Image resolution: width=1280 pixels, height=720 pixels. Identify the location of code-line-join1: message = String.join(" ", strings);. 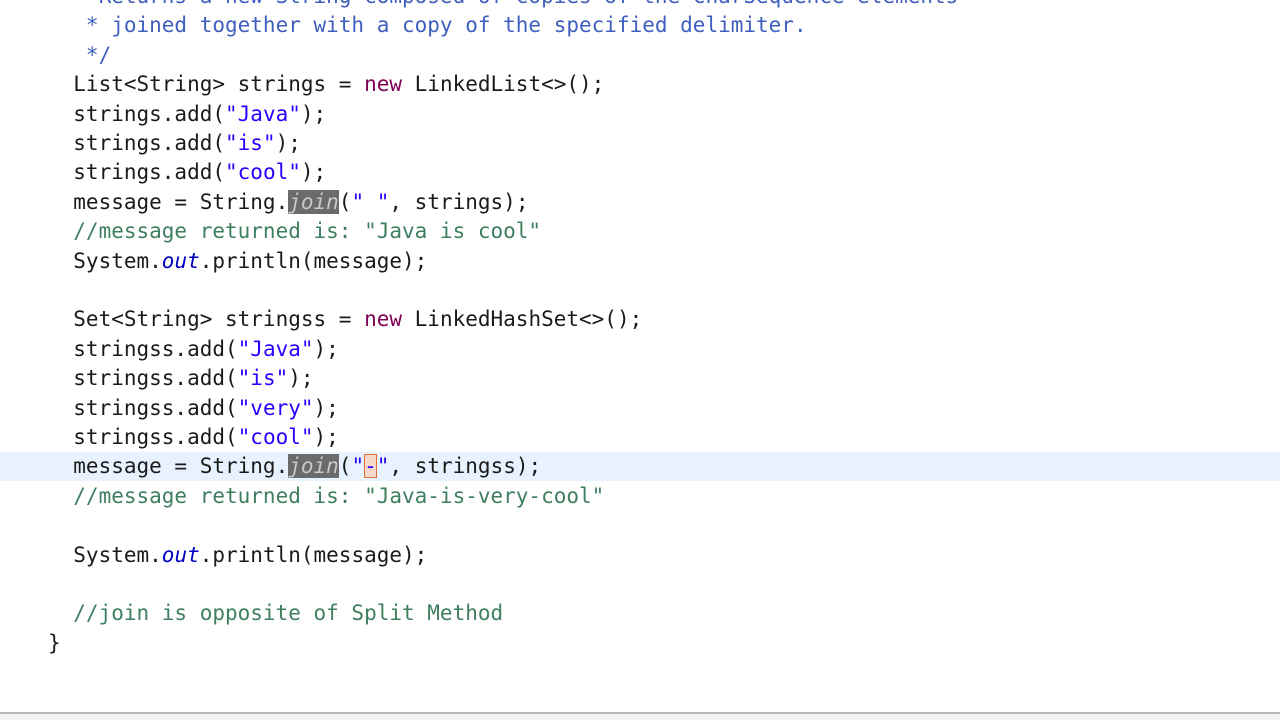
(640, 202).